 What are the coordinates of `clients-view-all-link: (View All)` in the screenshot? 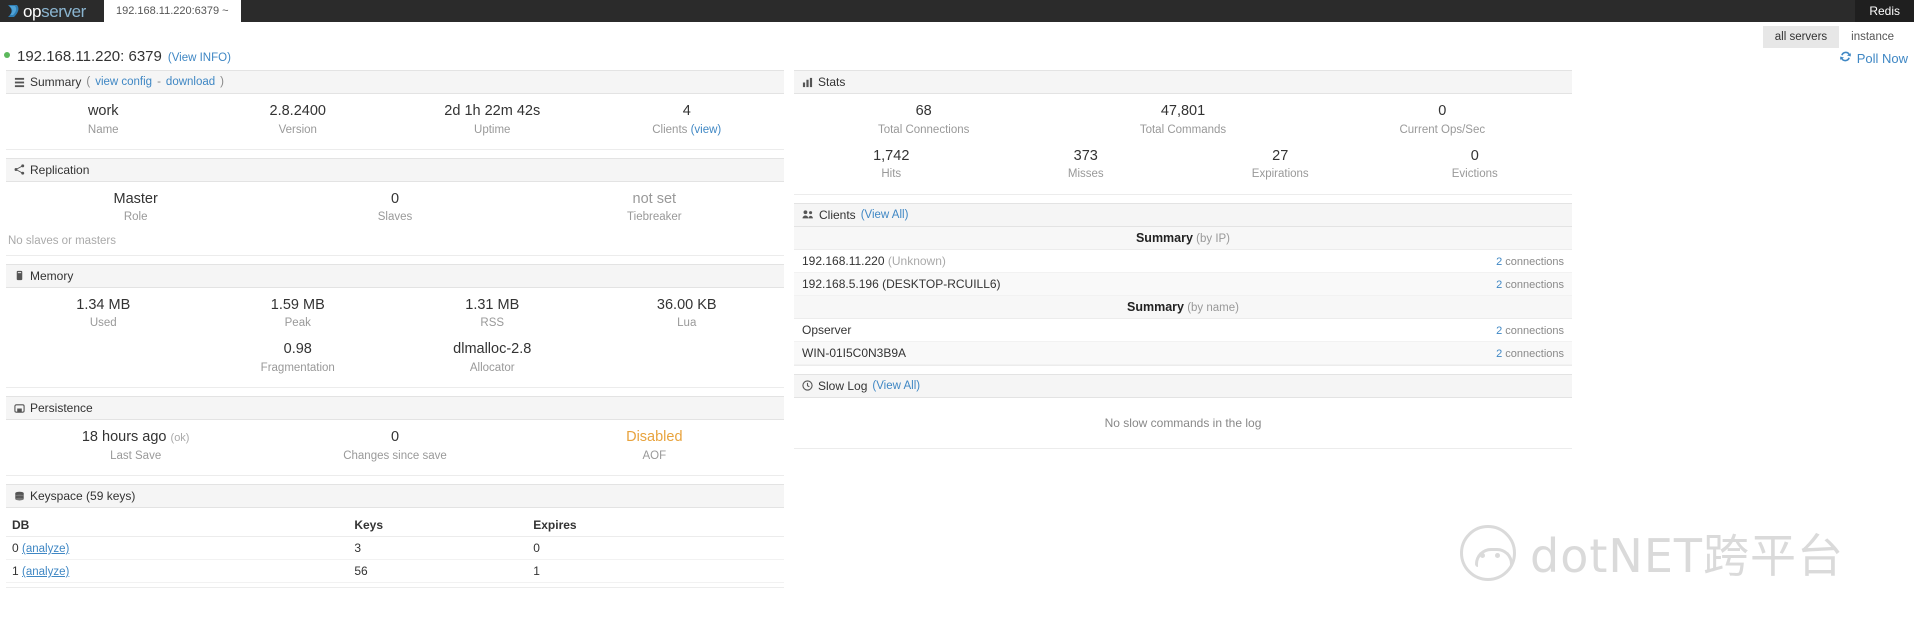 It's located at (885, 215).